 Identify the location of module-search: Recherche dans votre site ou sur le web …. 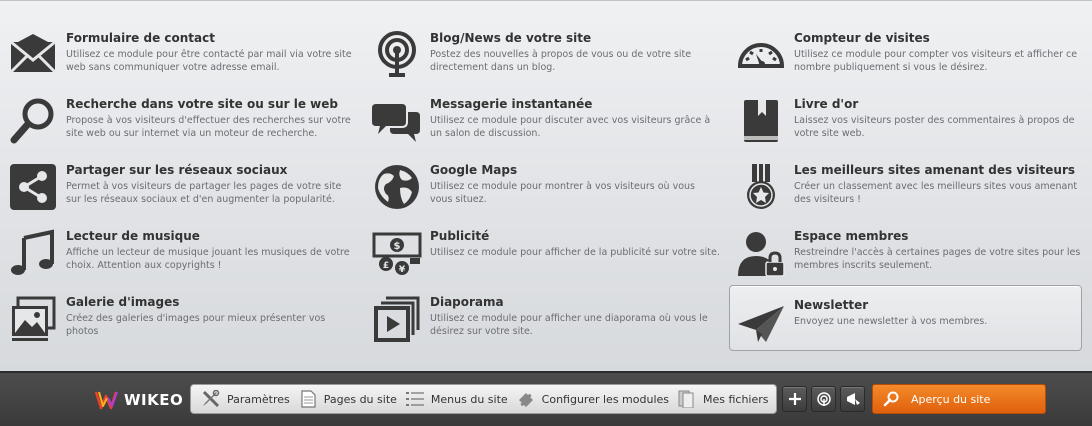
(183, 121).